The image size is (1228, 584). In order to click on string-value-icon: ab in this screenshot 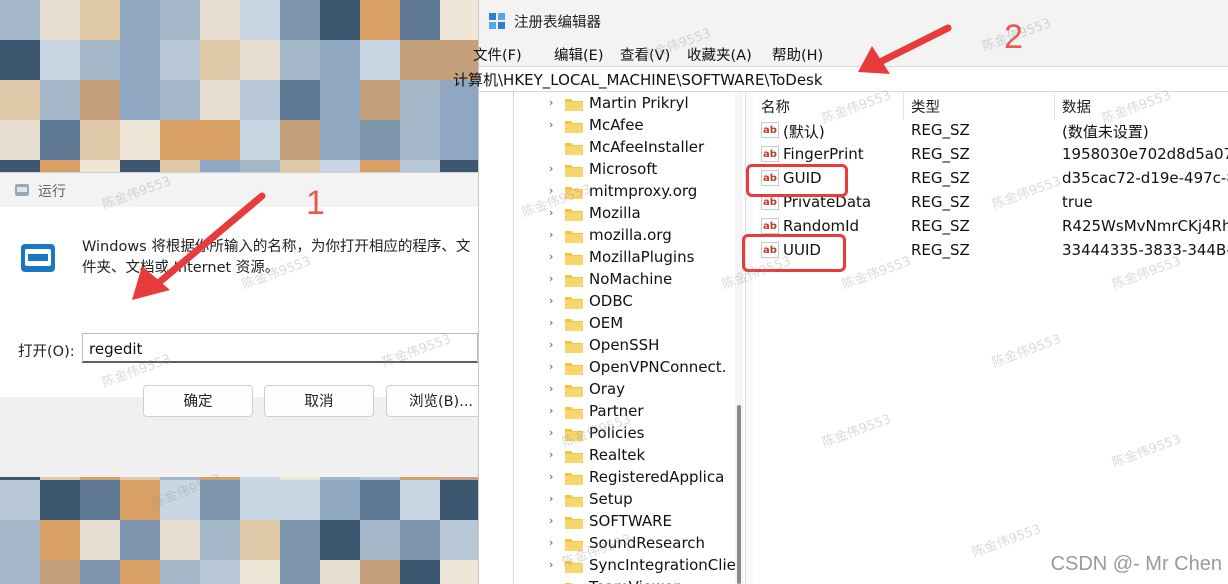, I will do `click(770, 226)`.